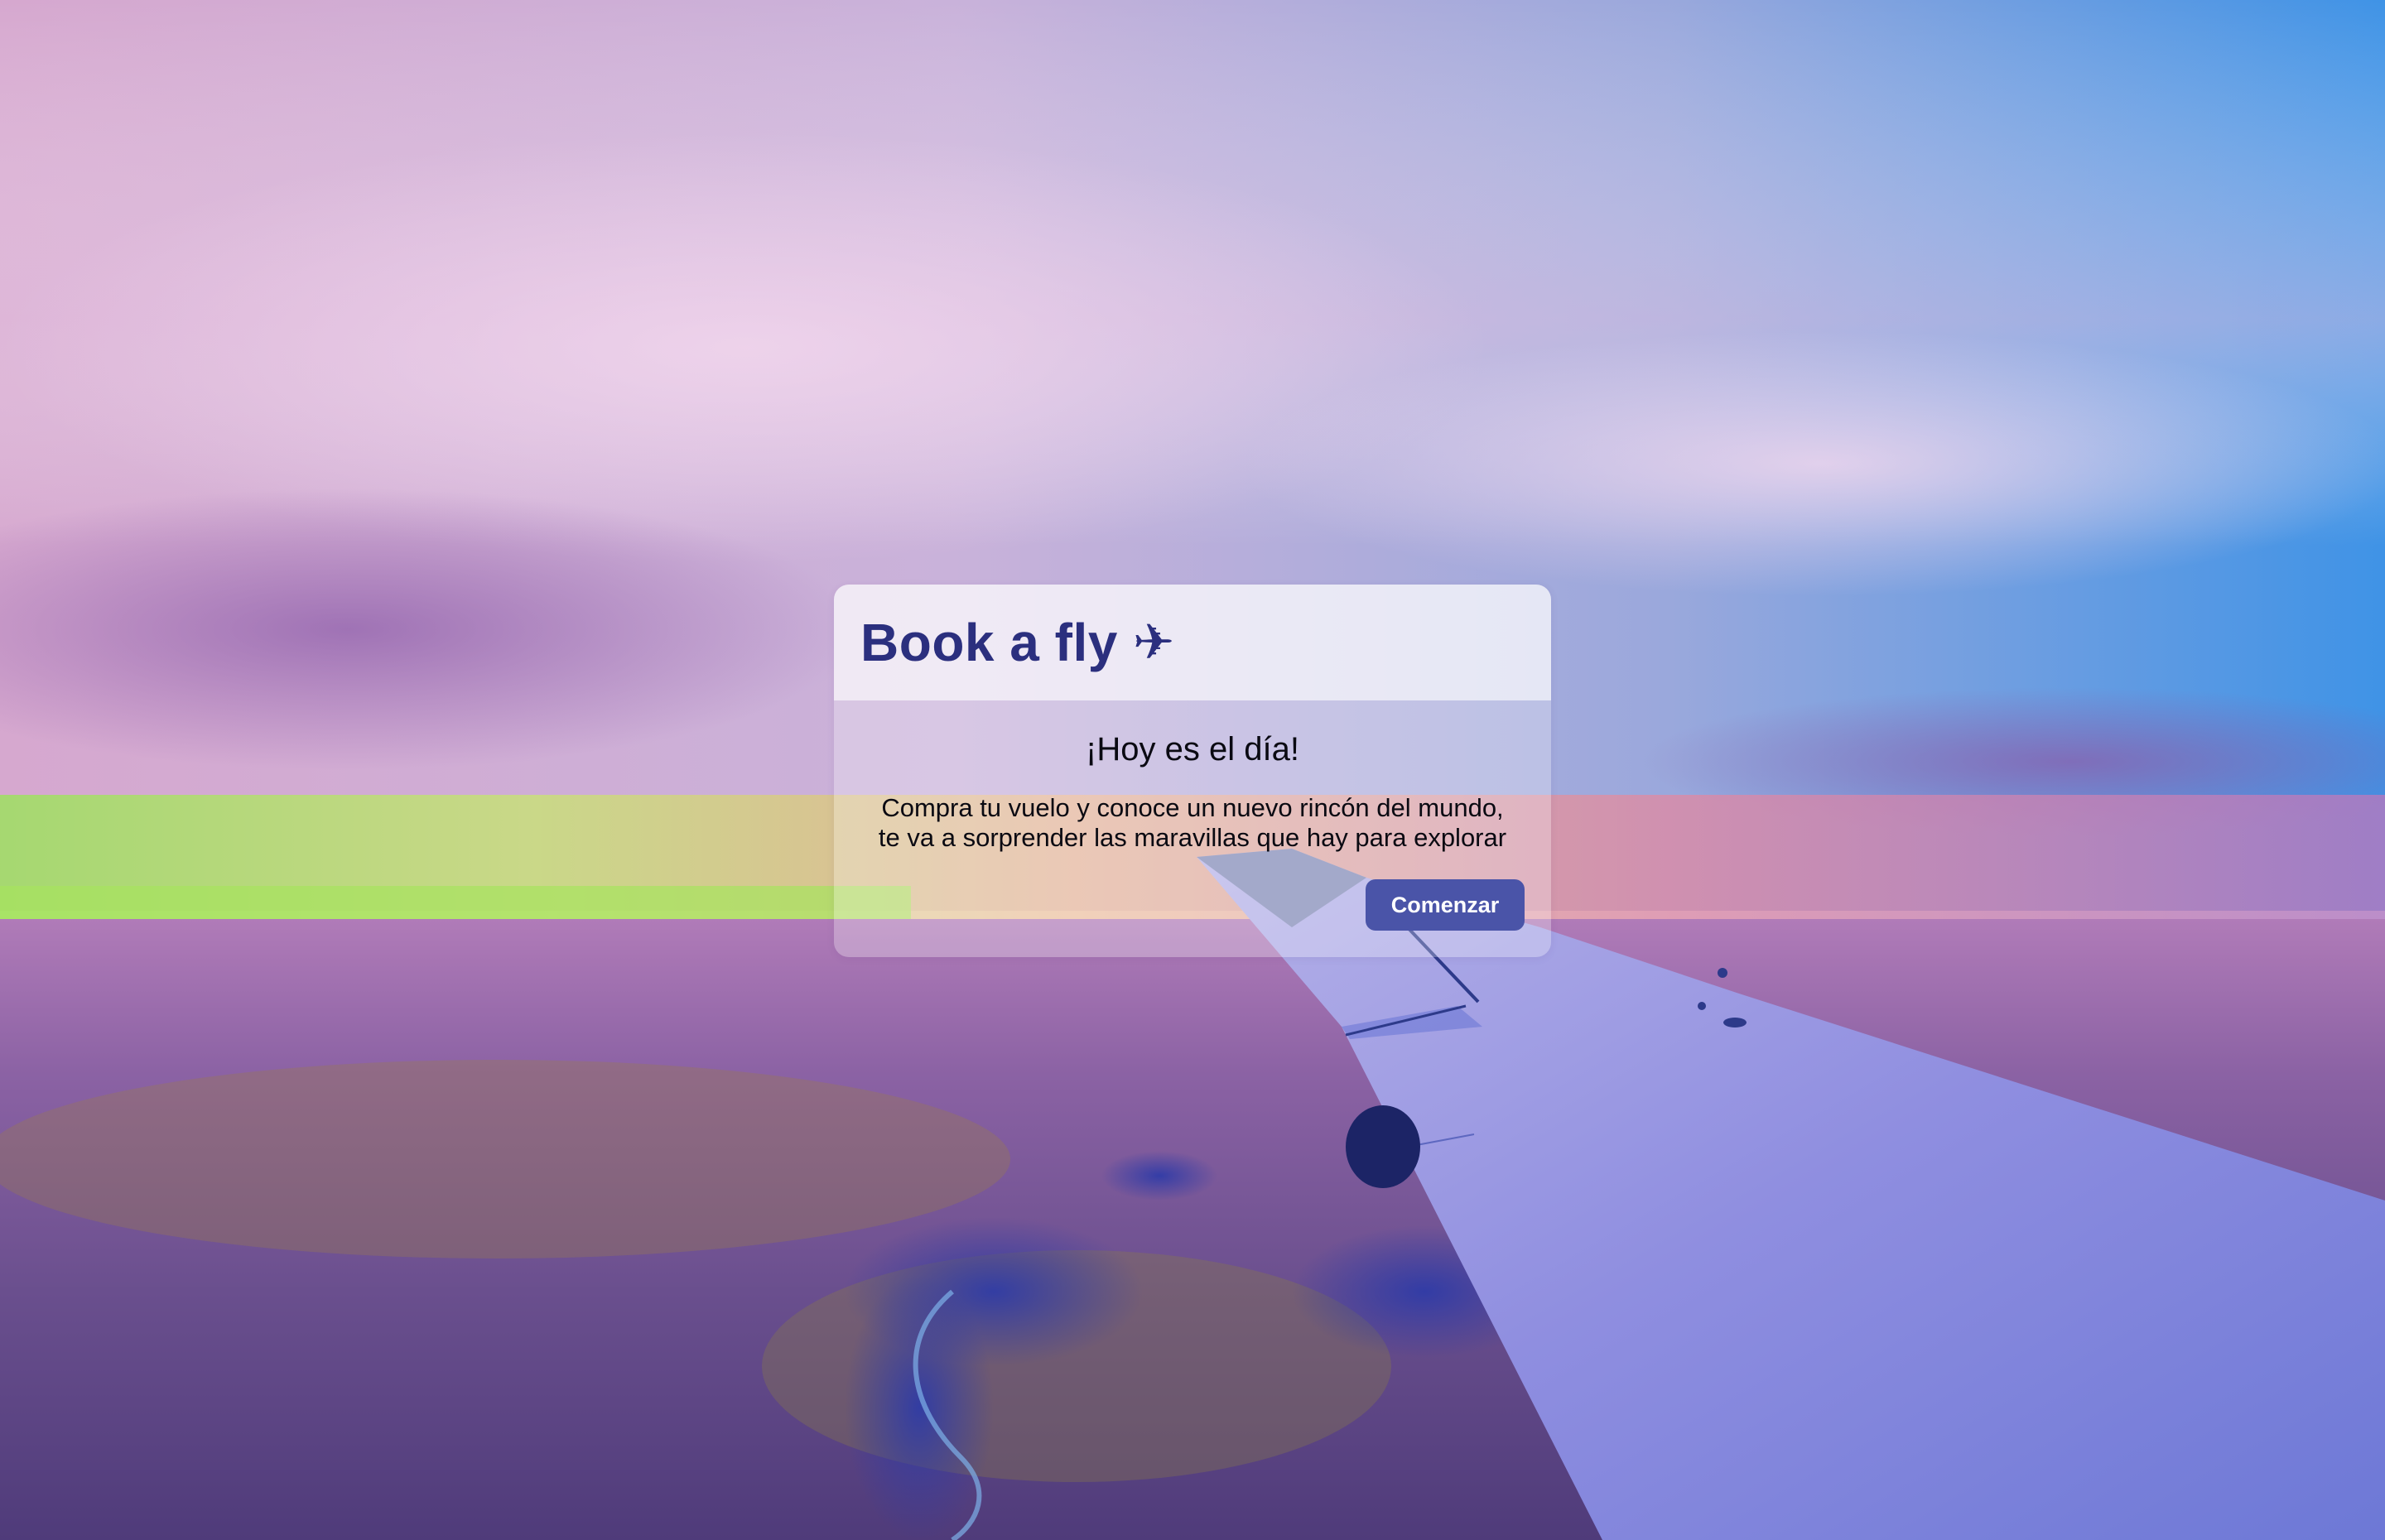 The image size is (2385, 1540). What do you see at coordinates (989, 643) in the screenshot?
I see `brand-title-text: Book a fly` at bounding box center [989, 643].